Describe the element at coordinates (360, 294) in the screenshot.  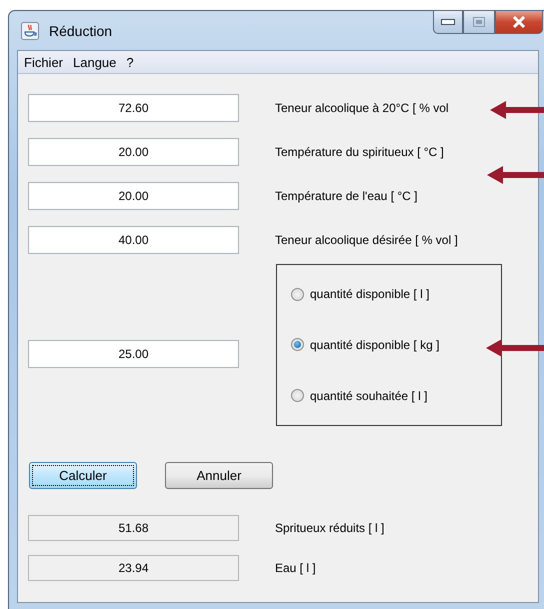
I see `radio-option: quantité disponible [ l ]` at that location.